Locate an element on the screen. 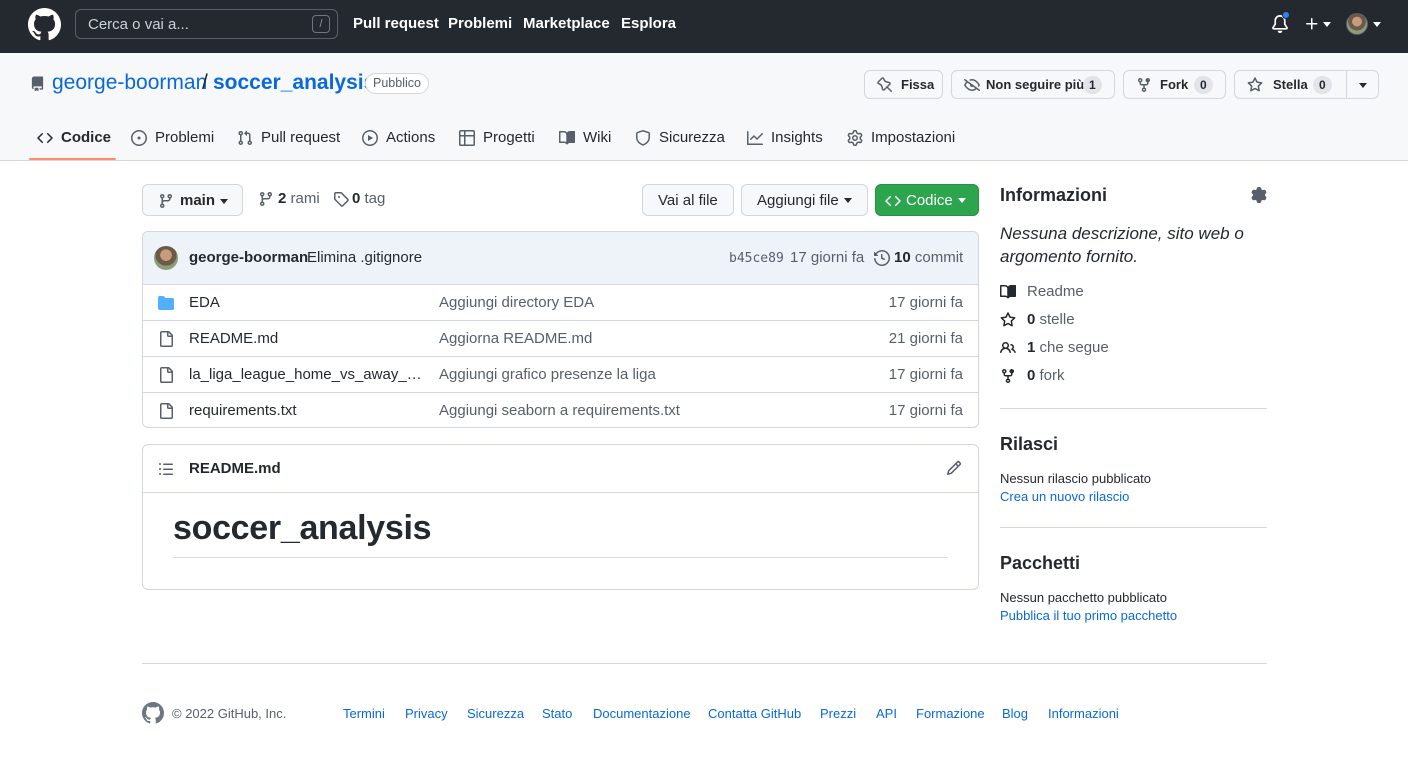  footer-link-blog: Blog is located at coordinates (1015, 713).